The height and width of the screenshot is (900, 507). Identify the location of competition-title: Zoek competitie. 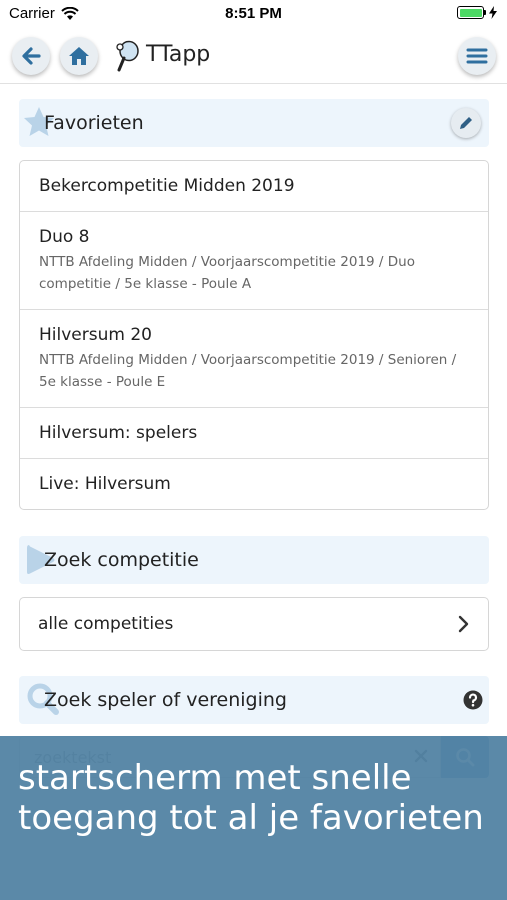
(121, 560).